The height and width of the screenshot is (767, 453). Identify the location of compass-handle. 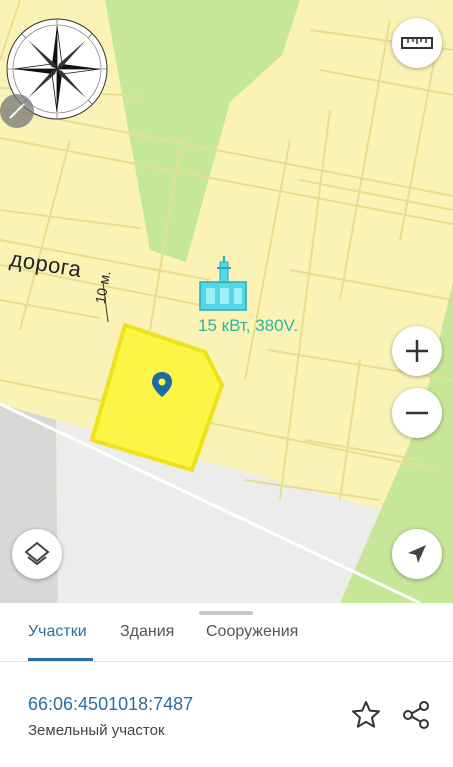
(17, 111).